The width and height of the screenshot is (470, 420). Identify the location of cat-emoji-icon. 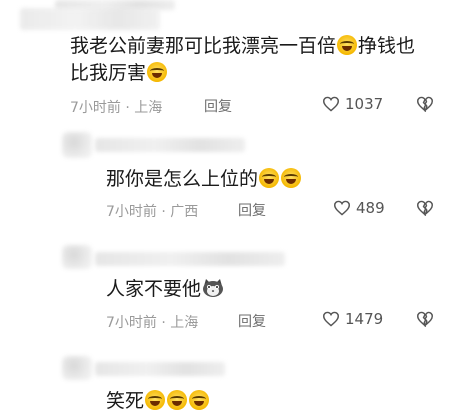
(213, 288).